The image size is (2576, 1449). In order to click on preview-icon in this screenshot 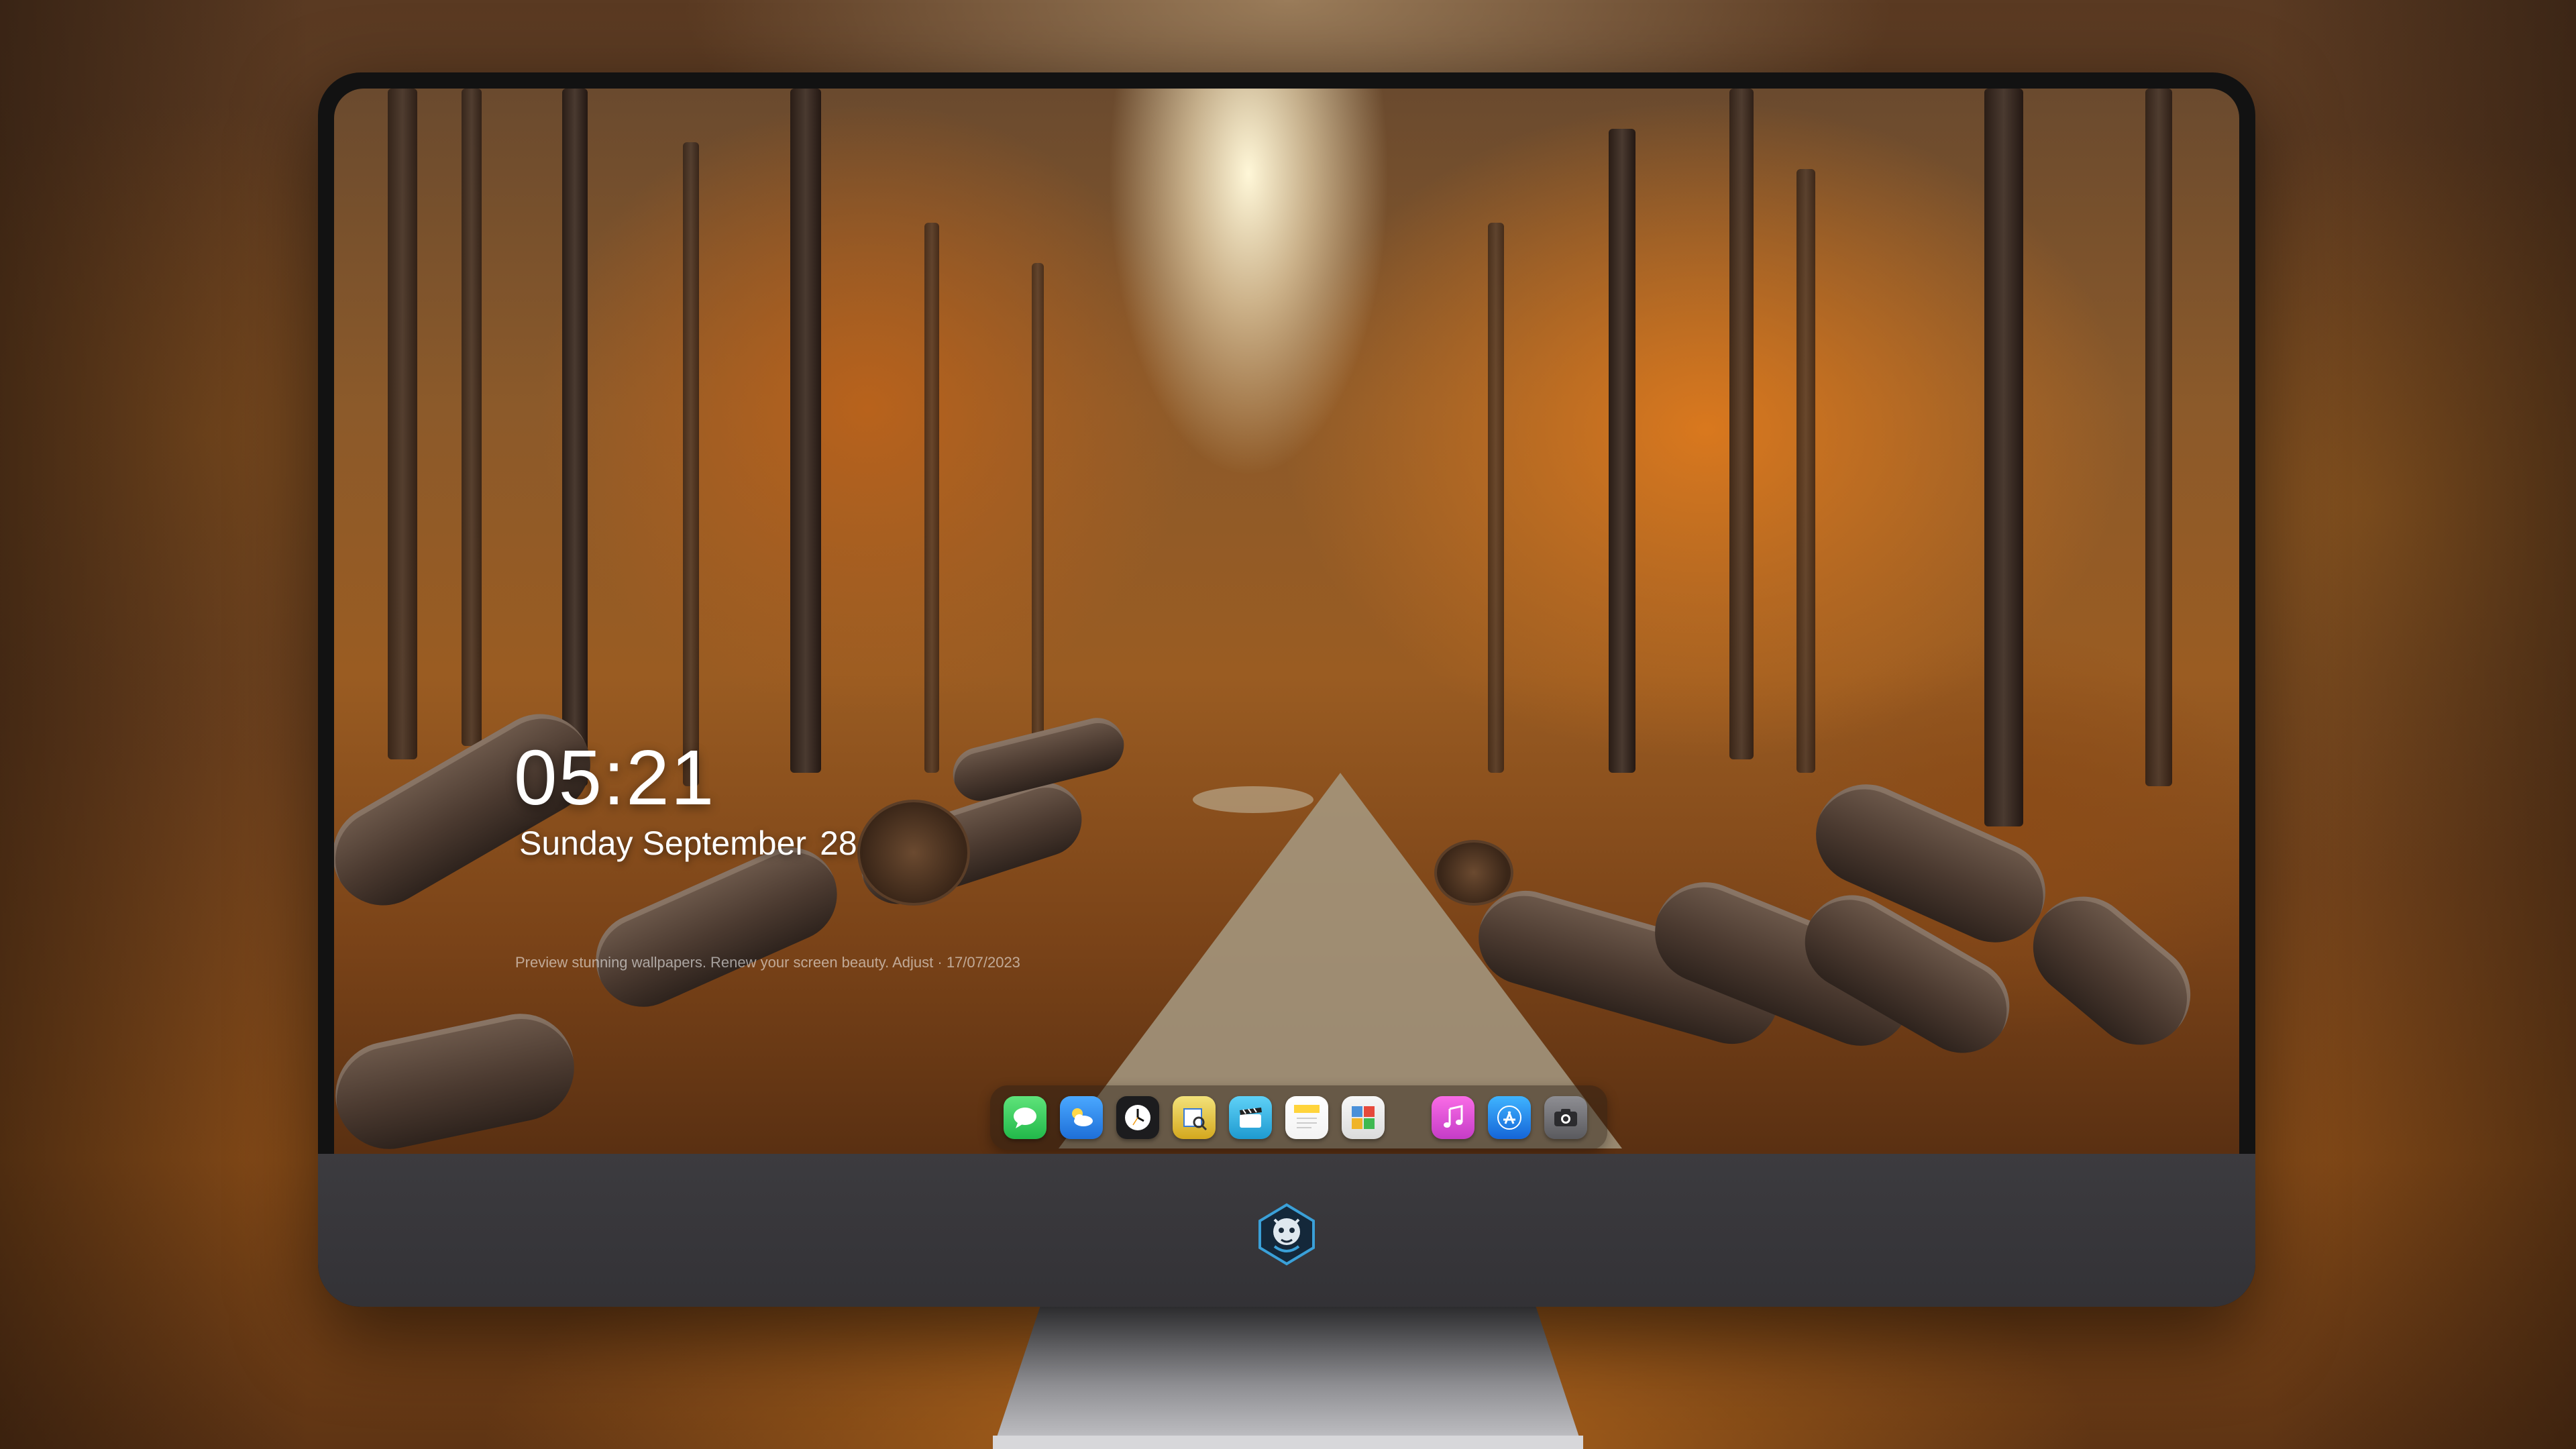, I will do `click(1195, 1119)`.